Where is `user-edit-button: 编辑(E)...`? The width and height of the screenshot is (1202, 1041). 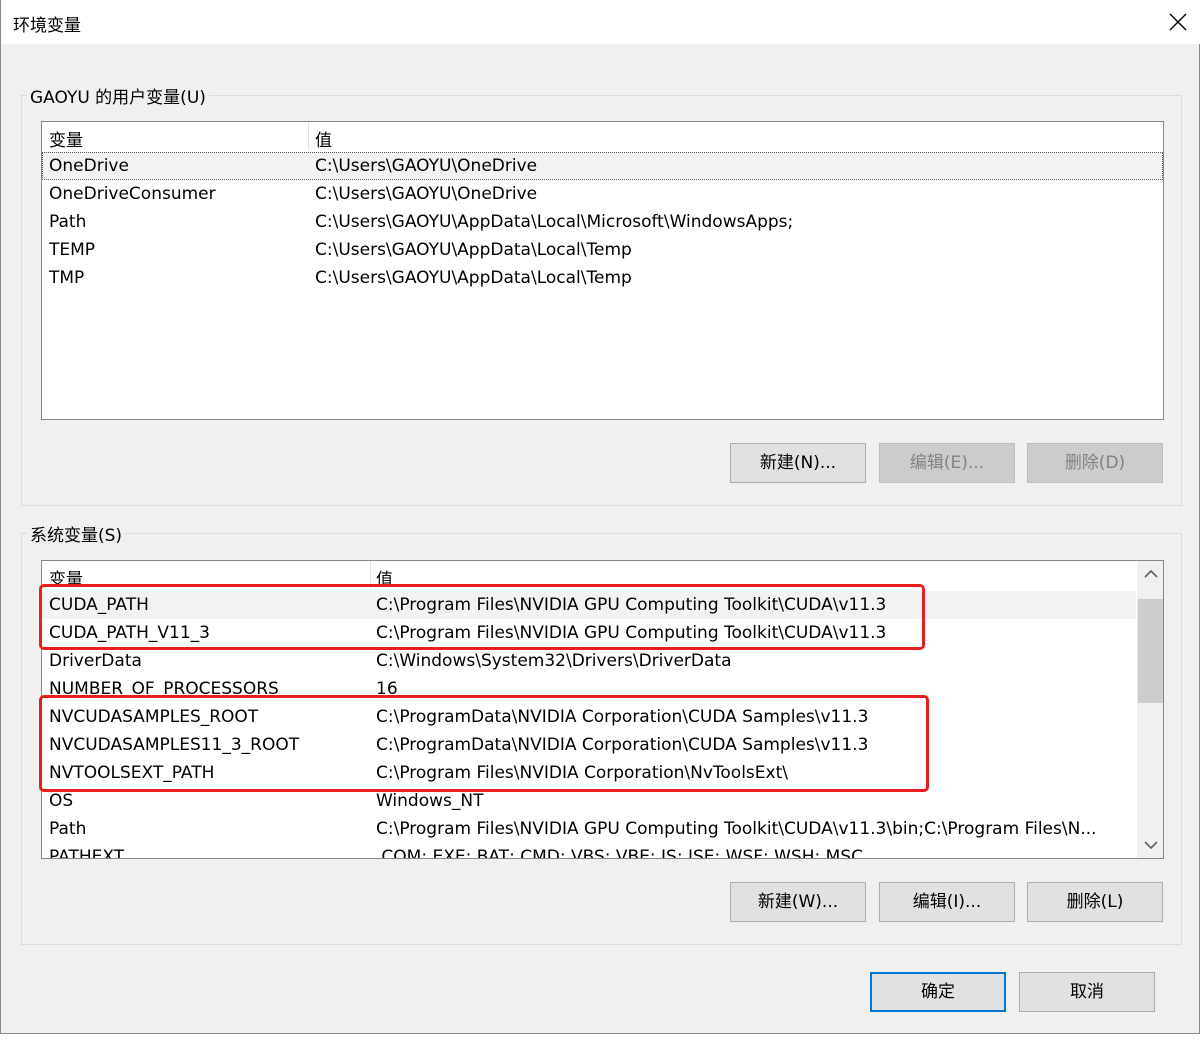 user-edit-button: 编辑(E)... is located at coordinates (947, 463).